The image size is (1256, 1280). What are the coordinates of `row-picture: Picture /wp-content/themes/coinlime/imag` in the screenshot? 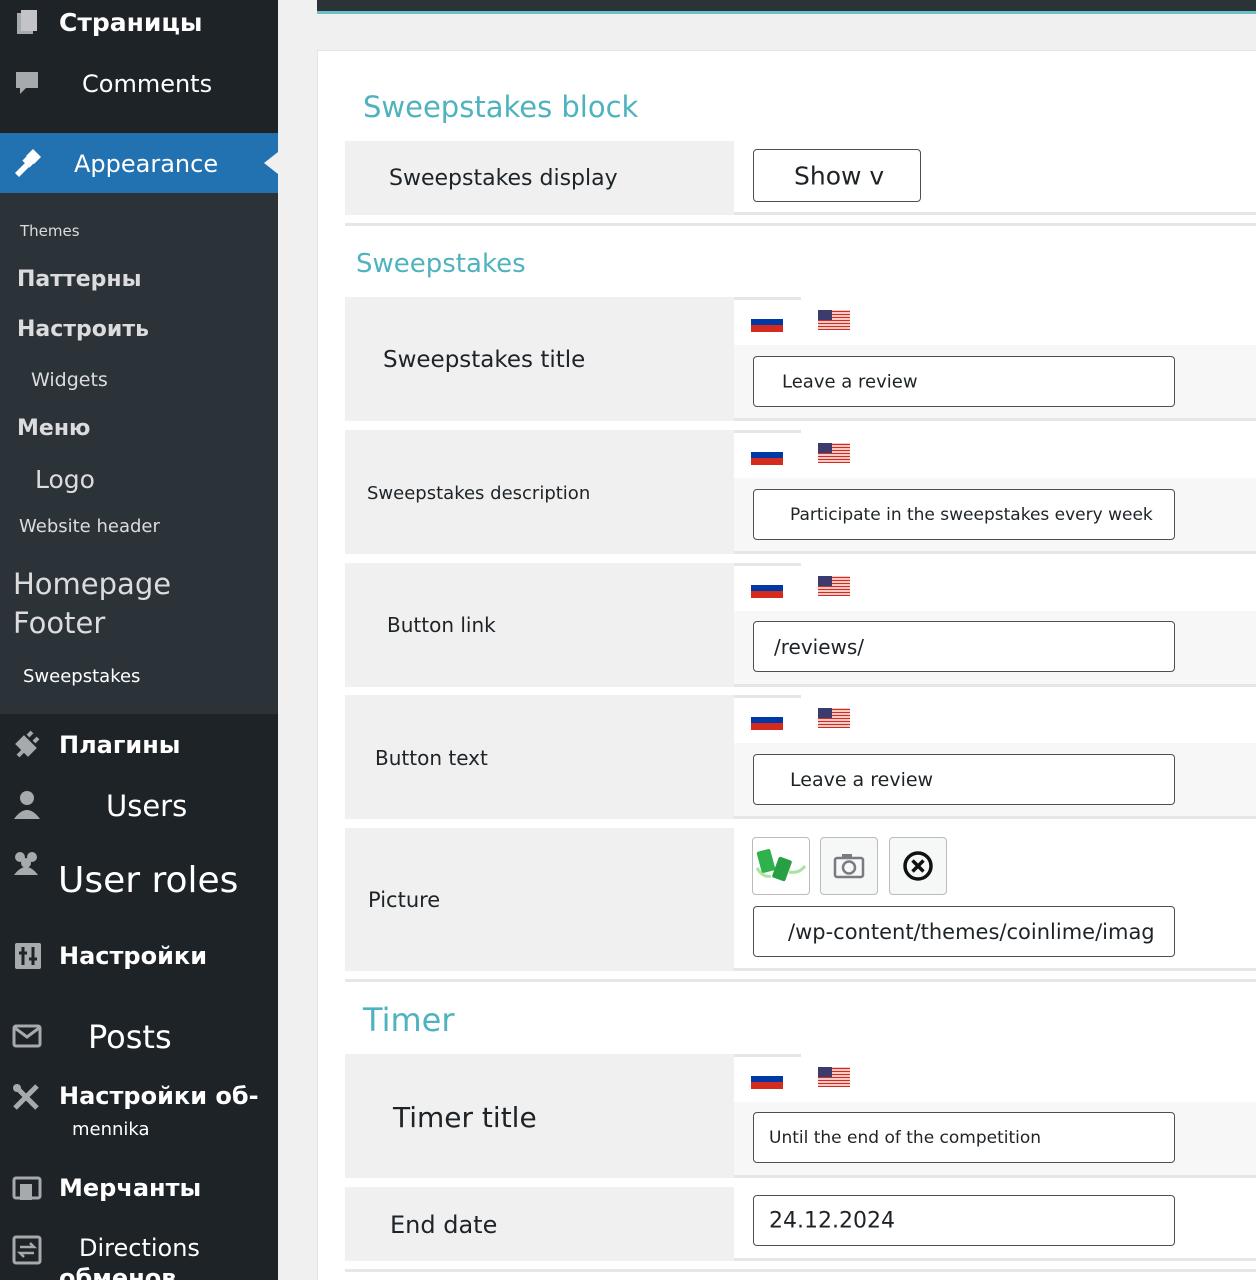 It's located at (800, 899).